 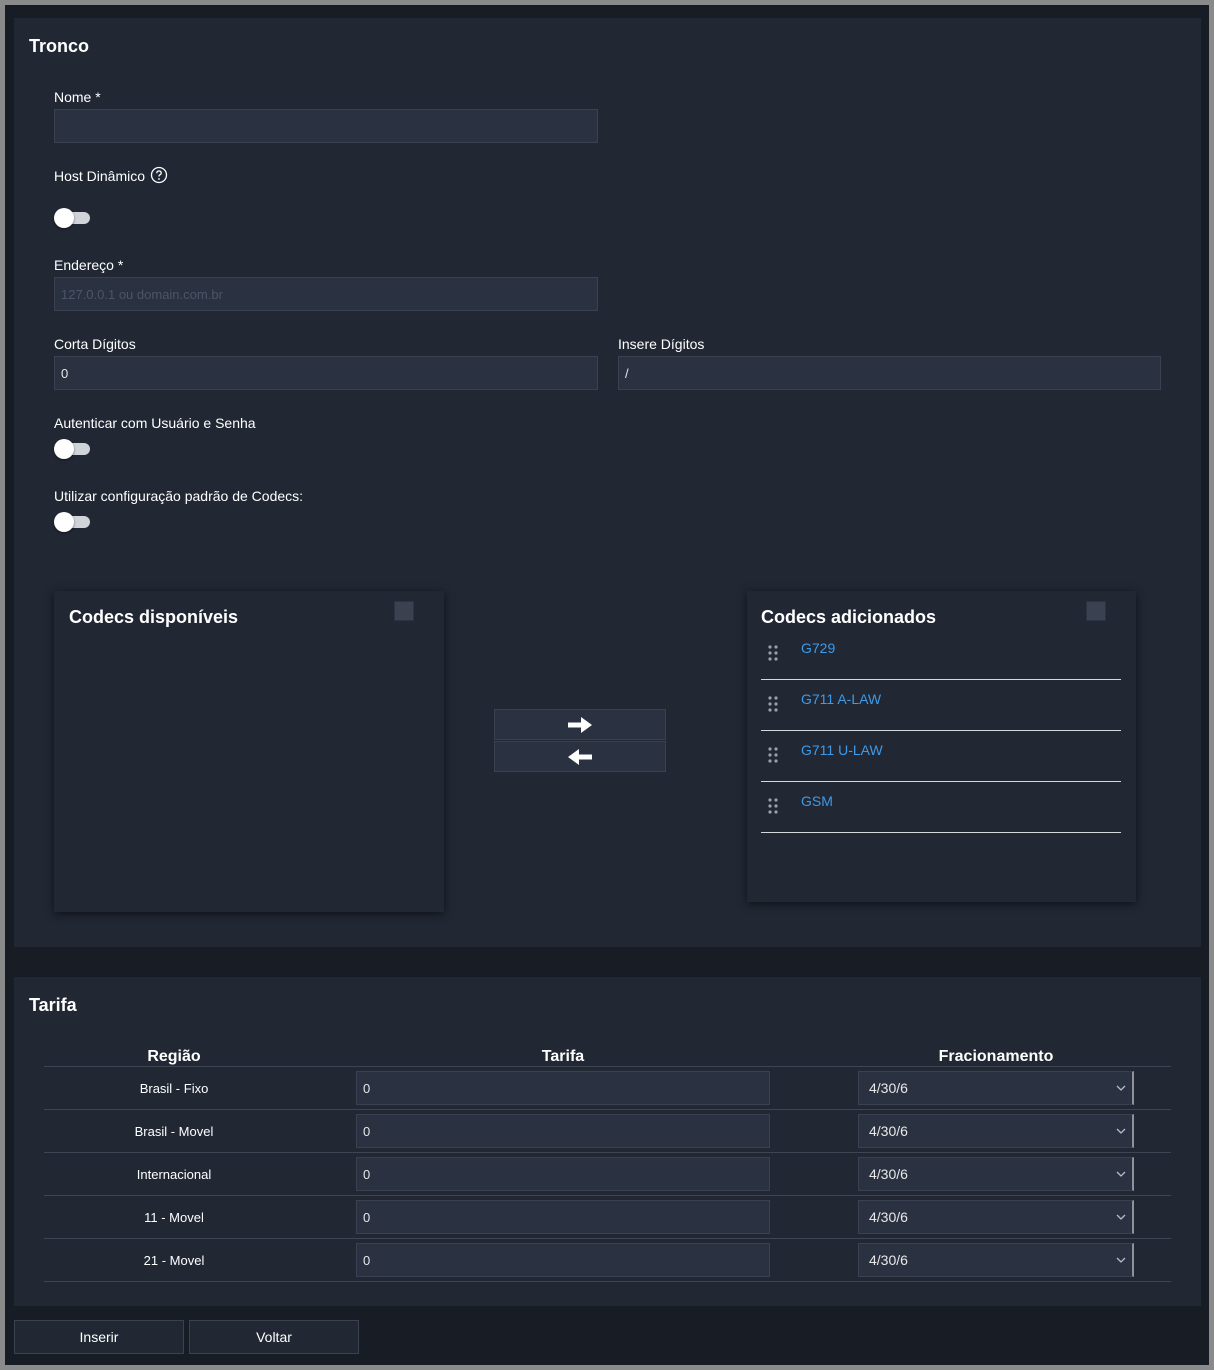 I want to click on arrow-right-icon, so click(x=580, y=724).